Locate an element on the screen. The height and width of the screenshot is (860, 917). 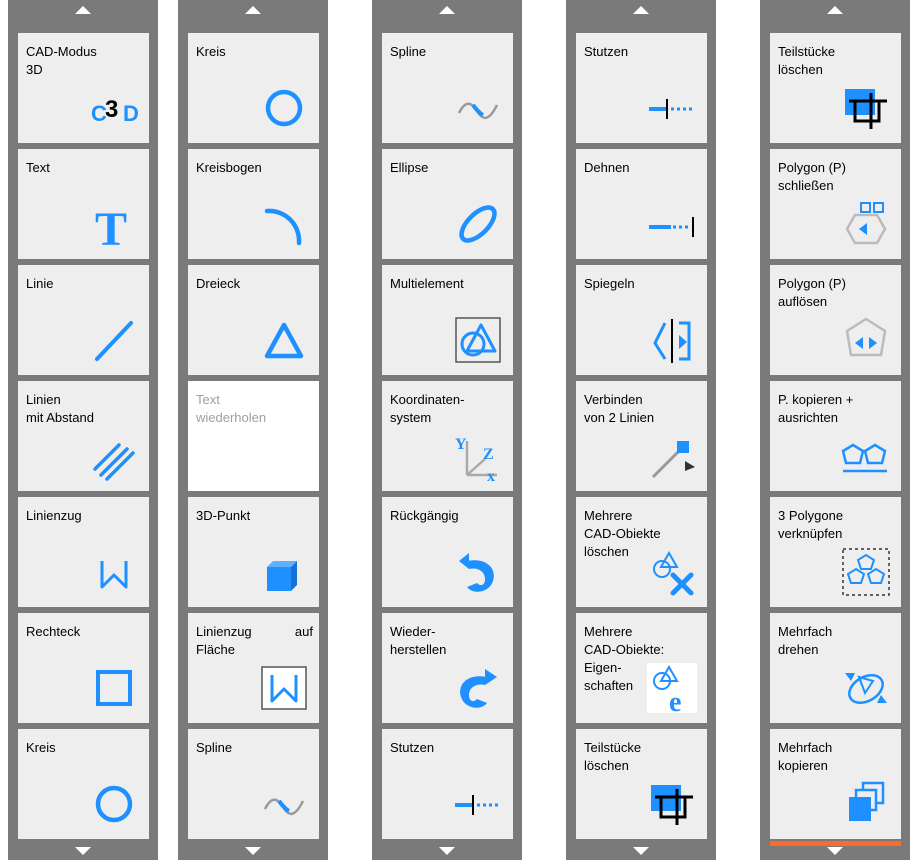
tool-button: Rechteck is located at coordinates (83, 668).